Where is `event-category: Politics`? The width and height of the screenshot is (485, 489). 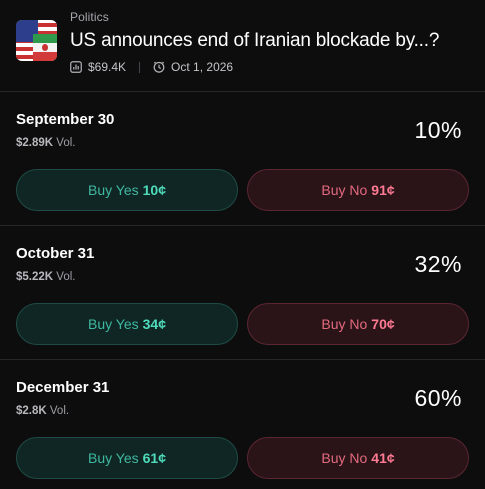
event-category: Politics is located at coordinates (89, 17).